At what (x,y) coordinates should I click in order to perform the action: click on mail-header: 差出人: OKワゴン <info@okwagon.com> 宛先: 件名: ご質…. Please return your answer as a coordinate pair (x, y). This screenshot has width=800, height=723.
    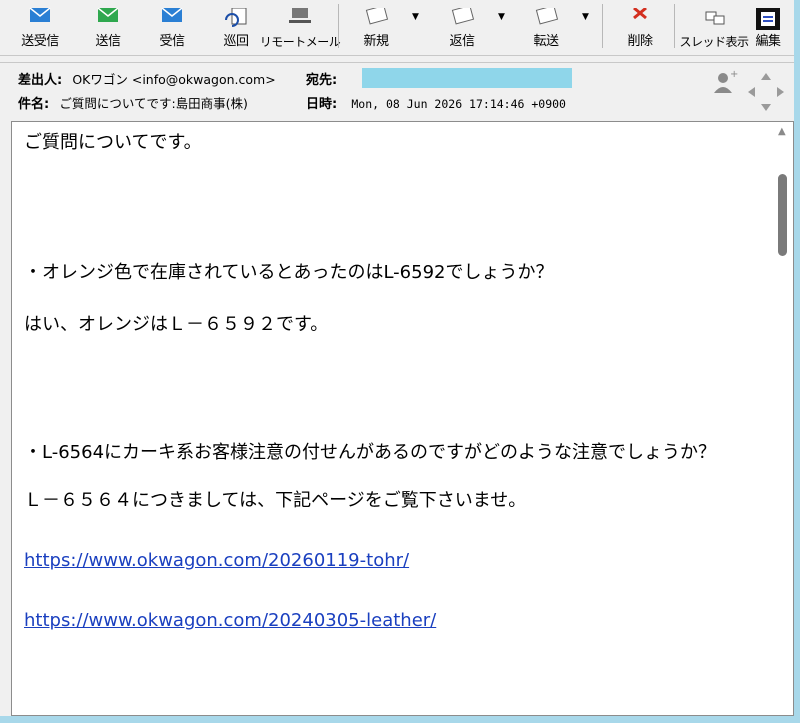
    Looking at the image, I should click on (397, 92).